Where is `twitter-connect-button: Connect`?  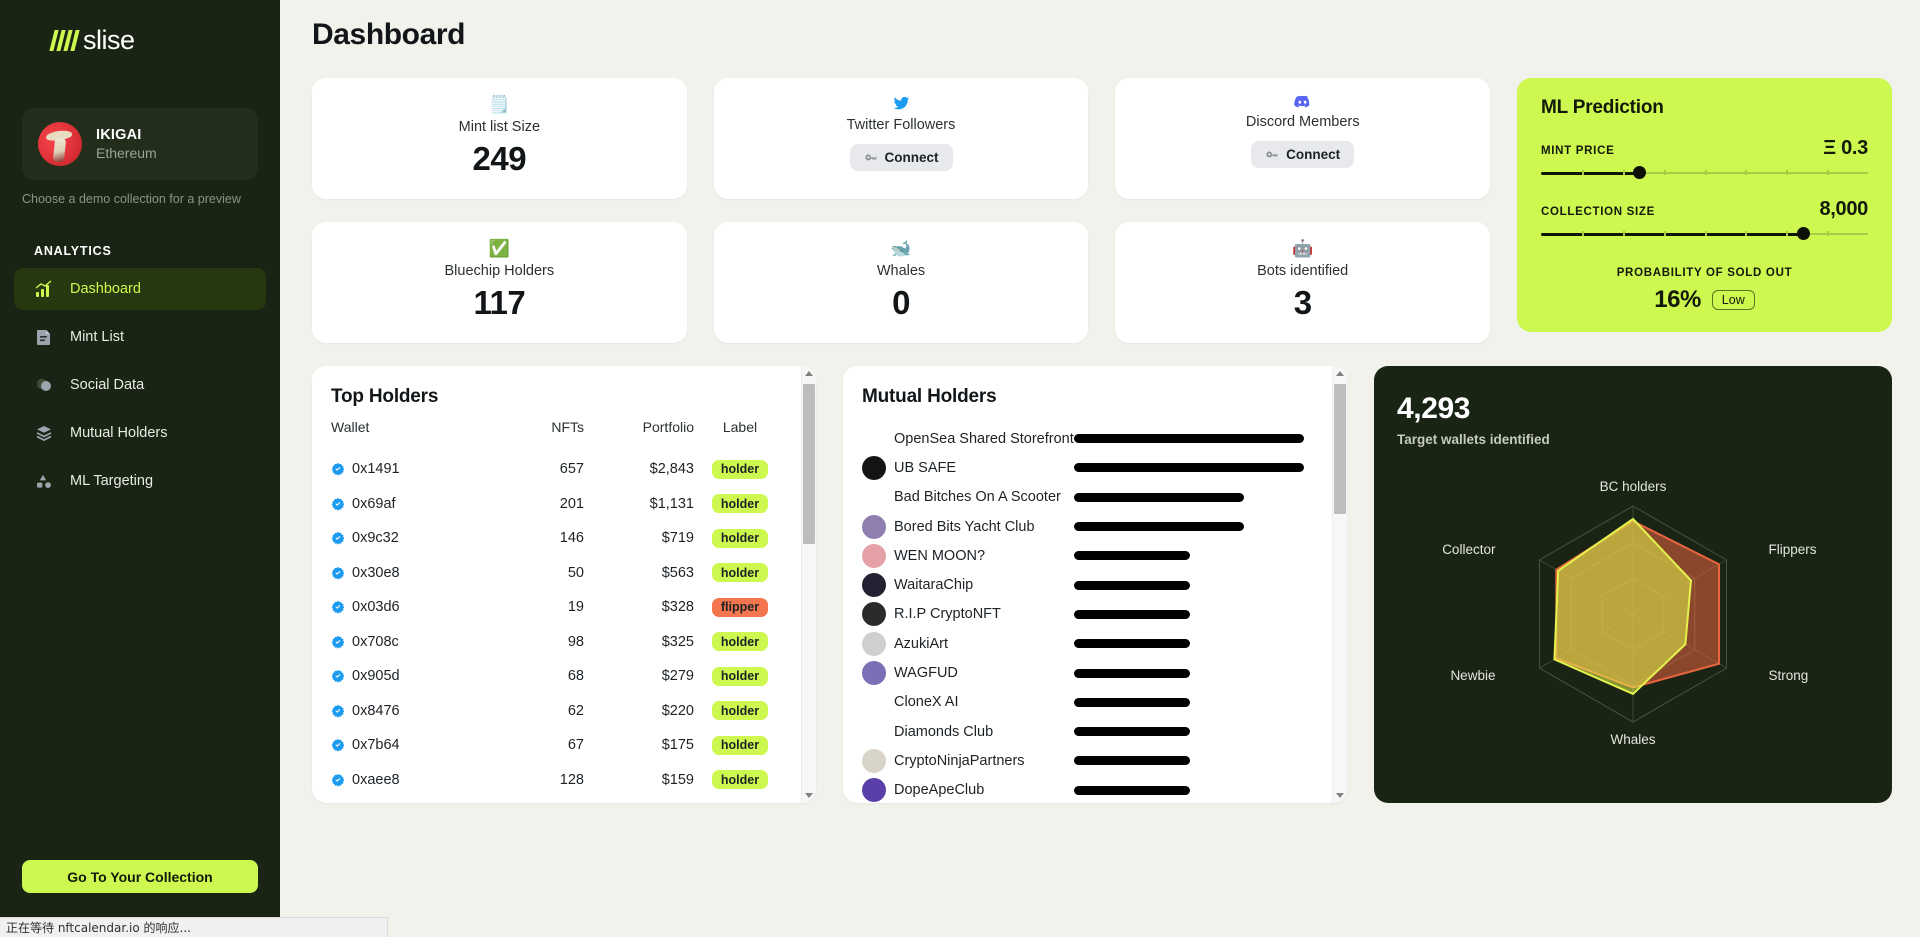
twitter-connect-button: Connect is located at coordinates (901, 157).